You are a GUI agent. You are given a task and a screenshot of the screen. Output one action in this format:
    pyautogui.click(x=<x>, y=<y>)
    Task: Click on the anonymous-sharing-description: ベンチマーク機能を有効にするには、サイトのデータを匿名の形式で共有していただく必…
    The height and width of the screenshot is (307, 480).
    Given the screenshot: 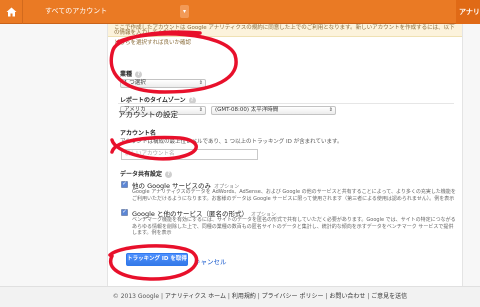 What is the action you would take?
    pyautogui.click(x=294, y=226)
    